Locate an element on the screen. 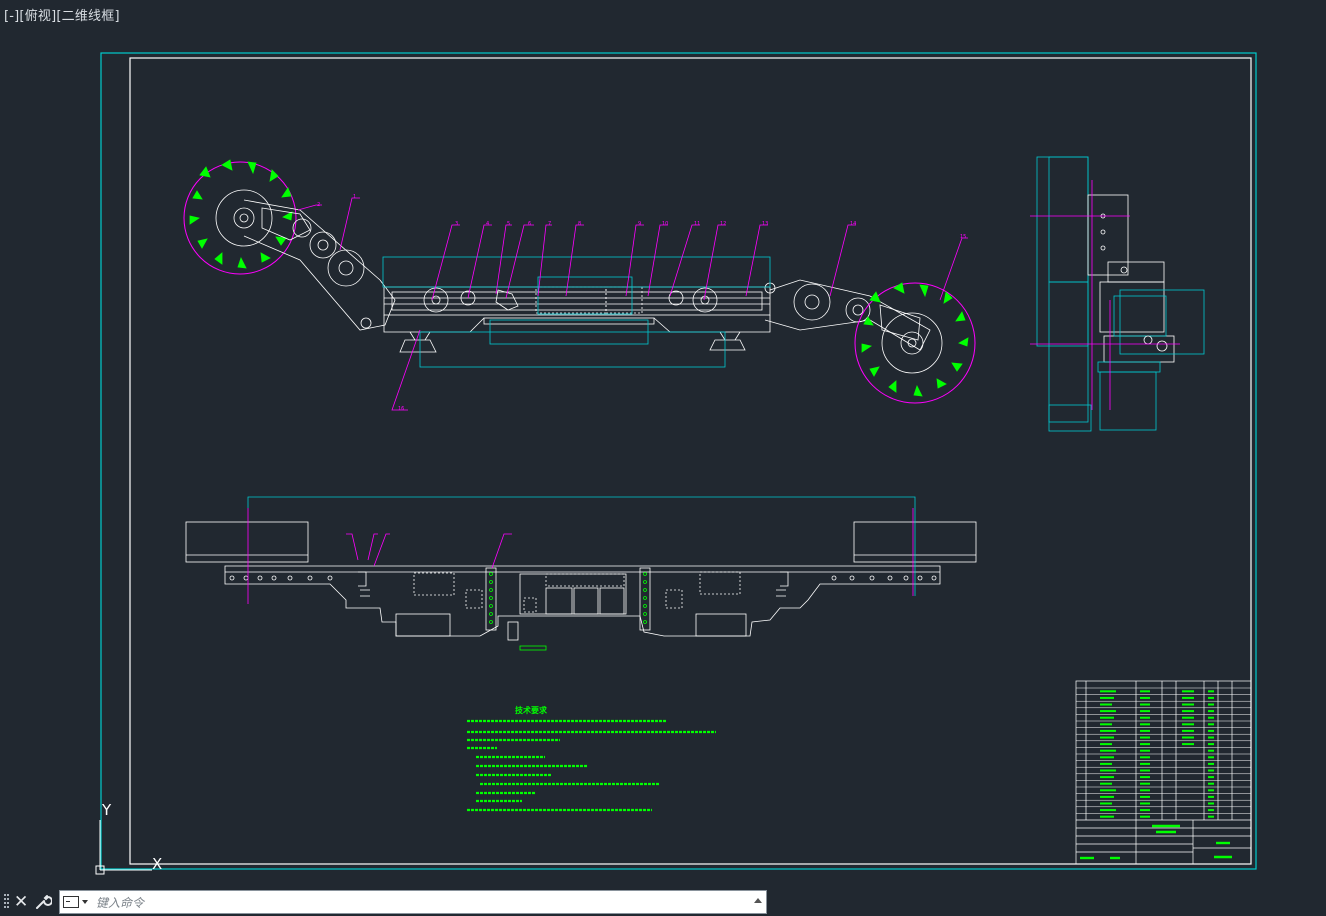 The image size is (1326, 916). svg-text: 6 is located at coordinates (529, 224).